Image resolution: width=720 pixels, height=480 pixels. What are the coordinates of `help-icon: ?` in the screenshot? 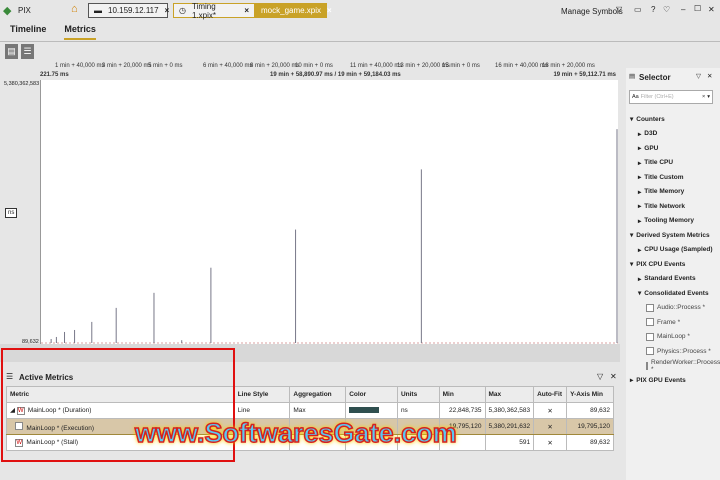 It's located at (653, 9).